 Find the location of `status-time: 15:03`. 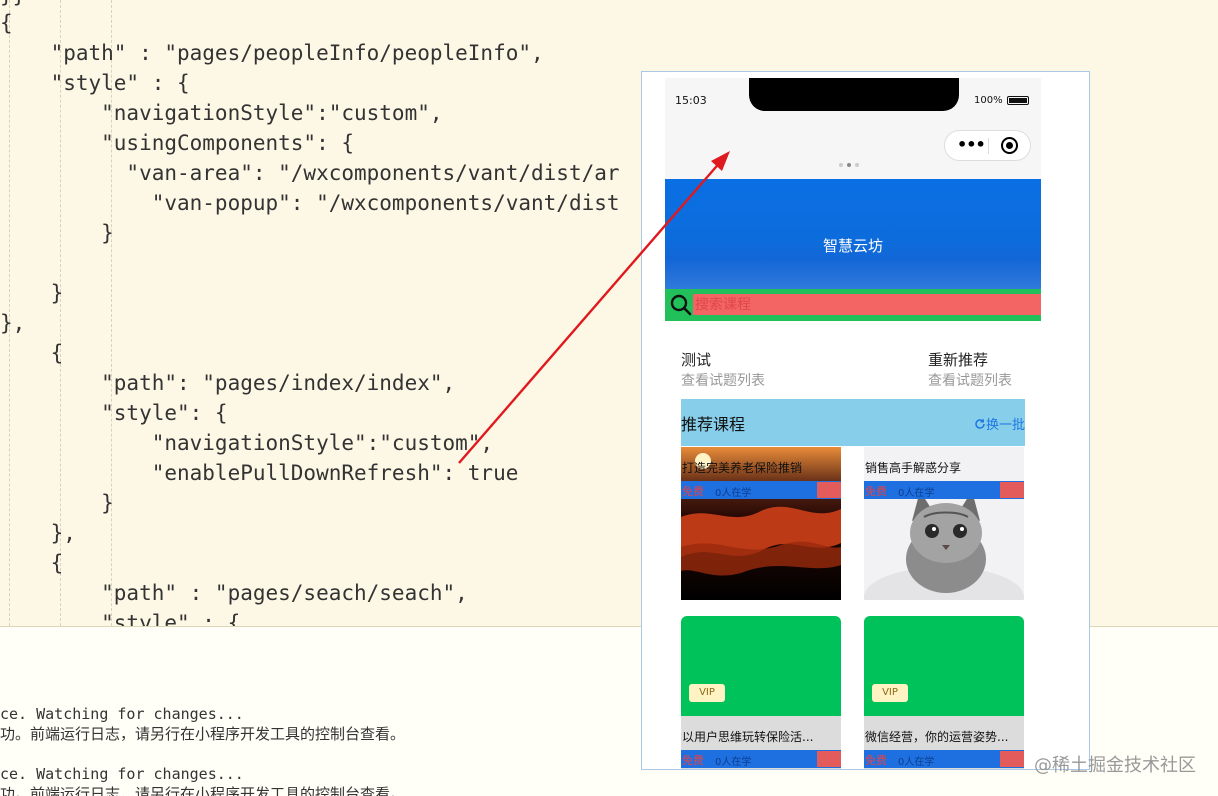

status-time: 15:03 is located at coordinates (691, 100).